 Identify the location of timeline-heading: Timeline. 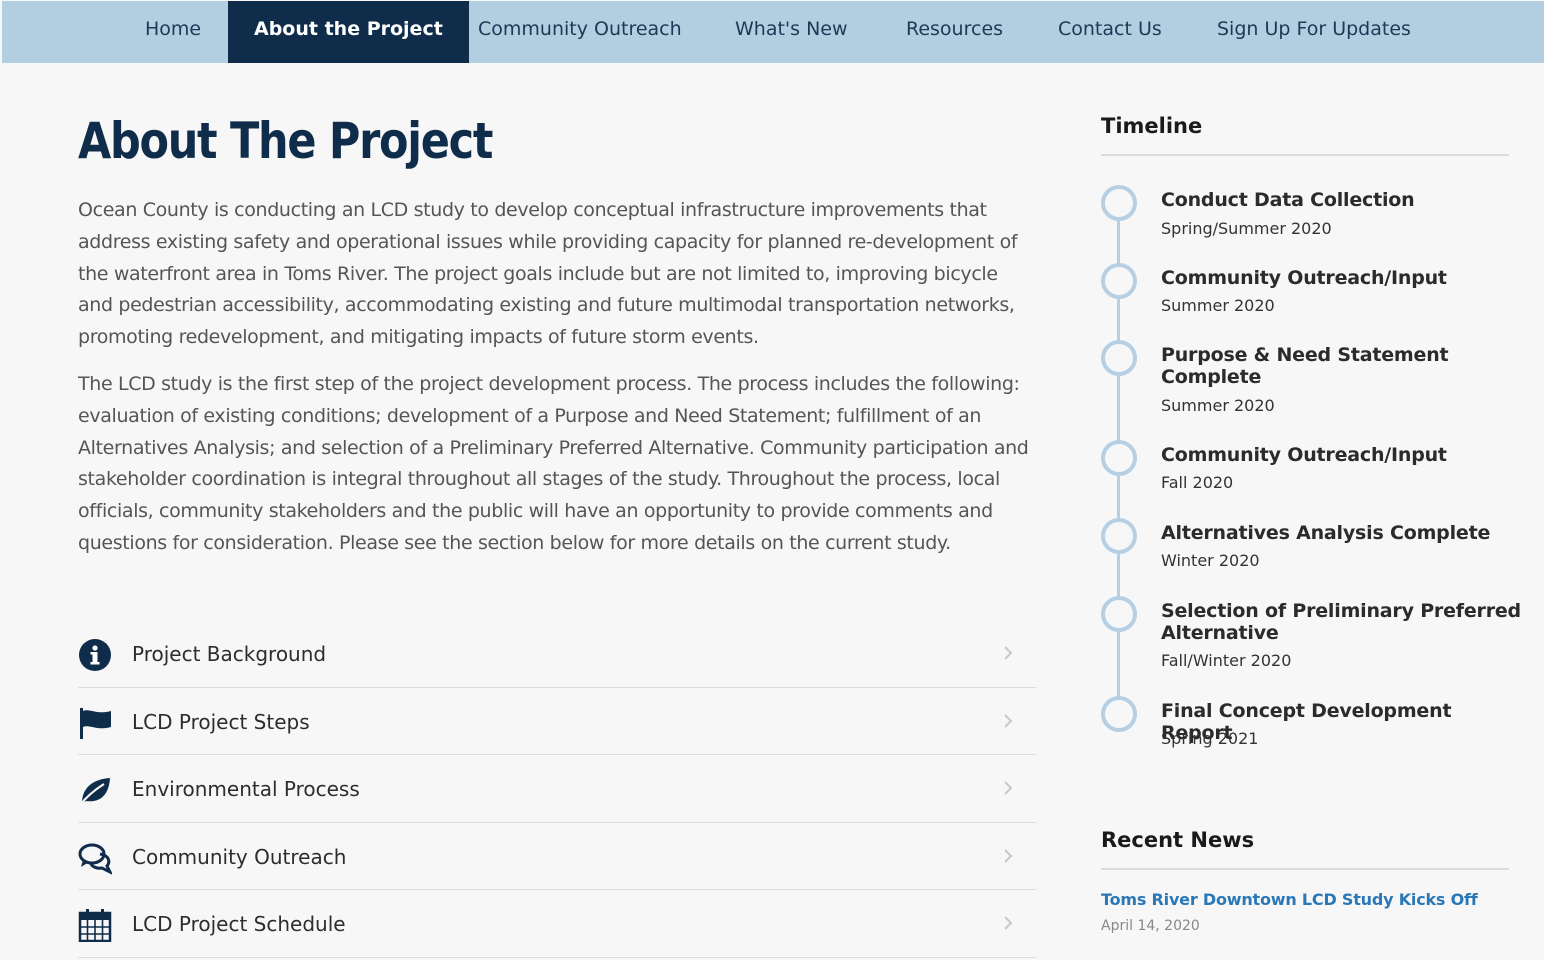
(1152, 126).